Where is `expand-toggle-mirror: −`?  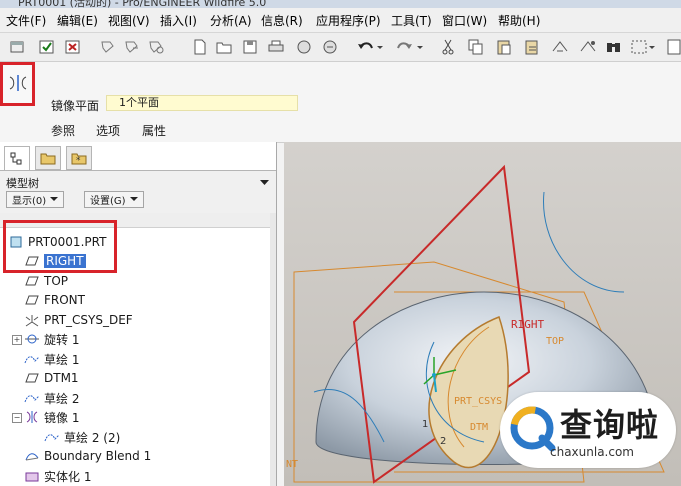
expand-toggle-mirror: − is located at coordinates (17, 418).